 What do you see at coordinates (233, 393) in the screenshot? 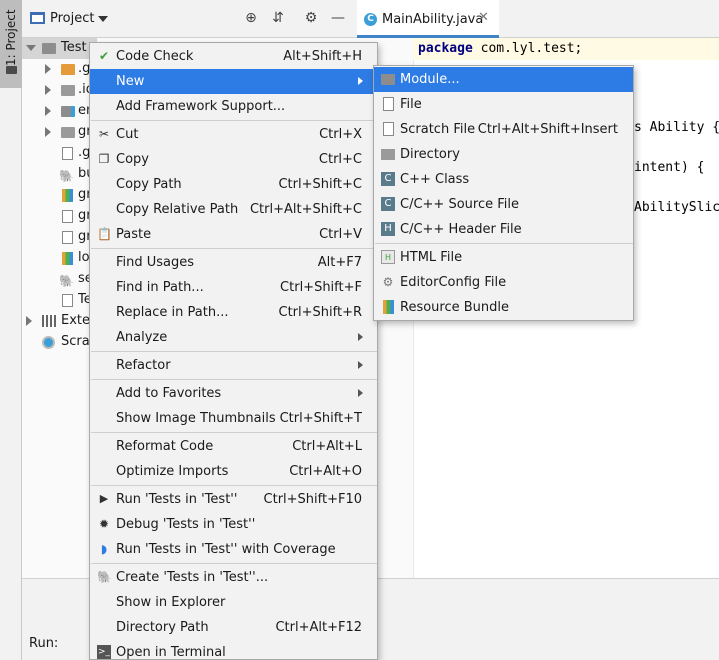
I see `menu-item-add-to-favorites: Add to Favorites` at bounding box center [233, 393].